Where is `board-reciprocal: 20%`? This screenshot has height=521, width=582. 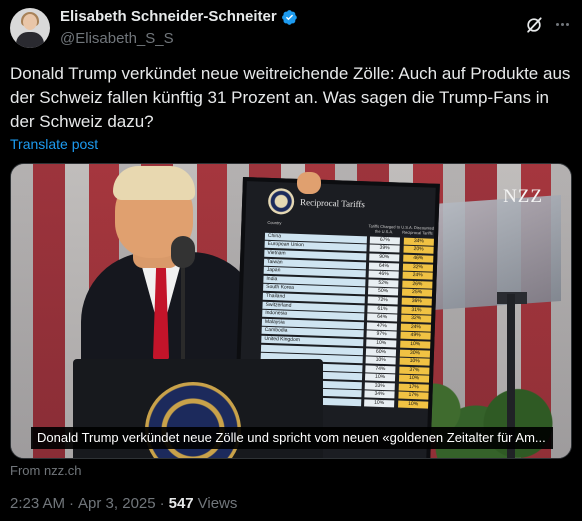 board-reciprocal: 20% is located at coordinates (418, 250).